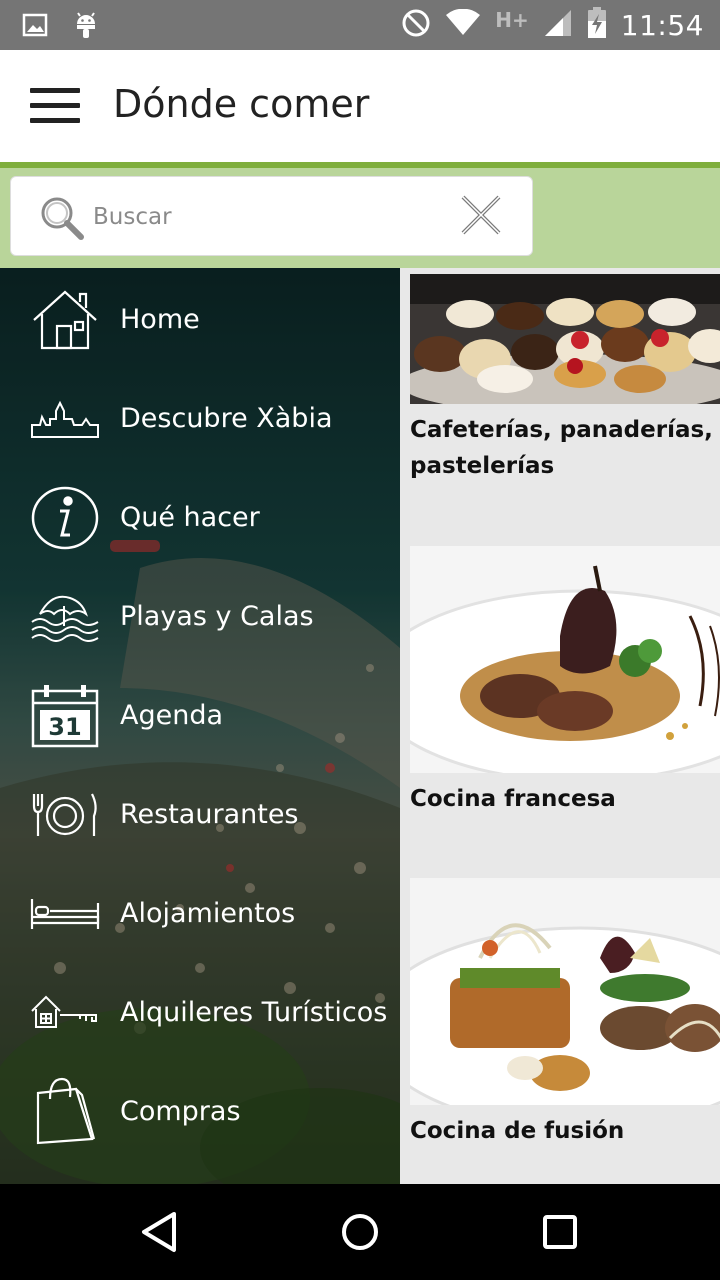 The width and height of the screenshot is (720, 1280). I want to click on category-card: Cocina francesa, so click(565, 681).